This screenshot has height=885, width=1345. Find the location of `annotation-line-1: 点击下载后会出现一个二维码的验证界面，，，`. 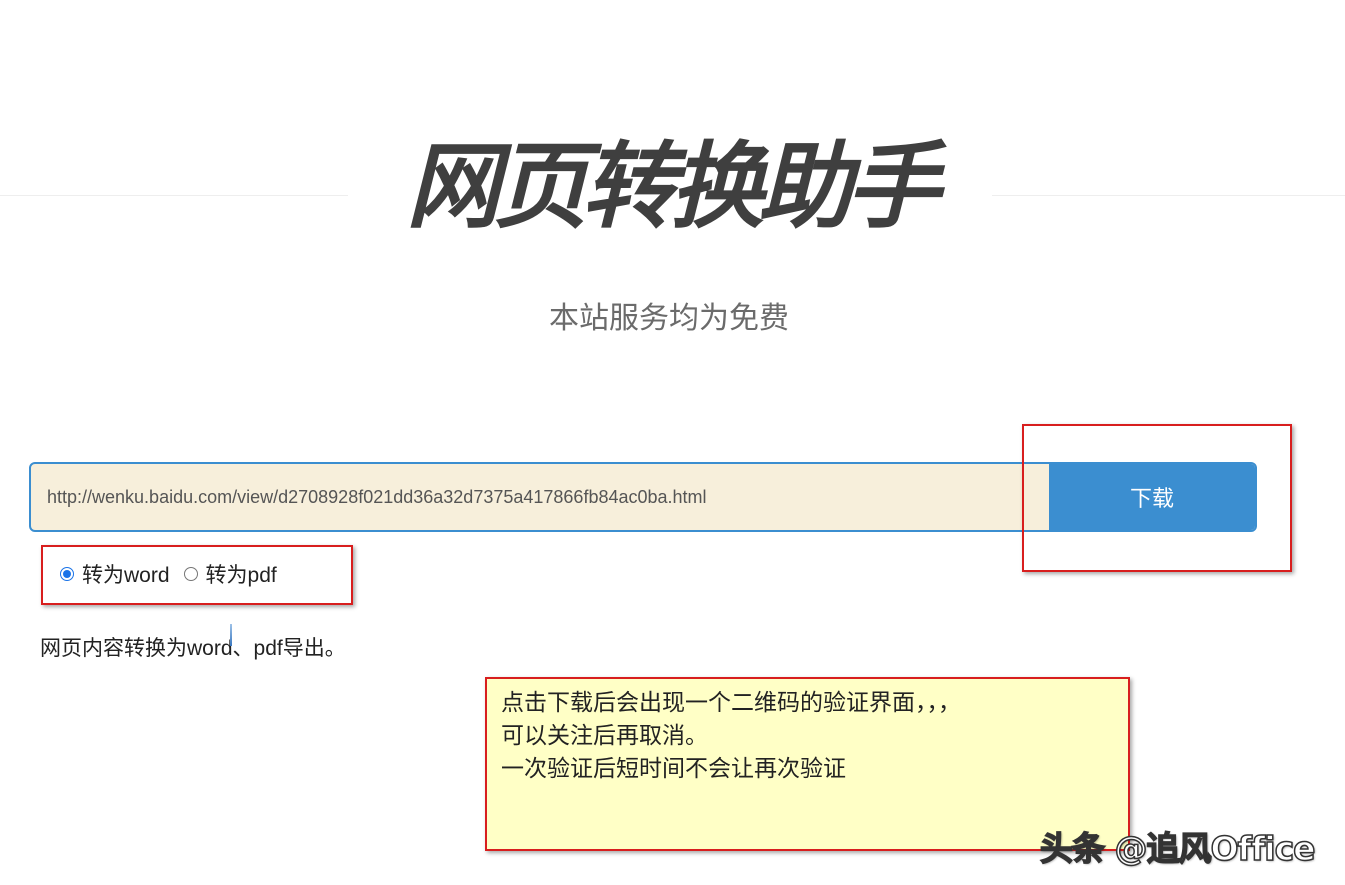

annotation-line-1: 点击下载后会出现一个二维码的验证界面，，， is located at coordinates (731, 703).